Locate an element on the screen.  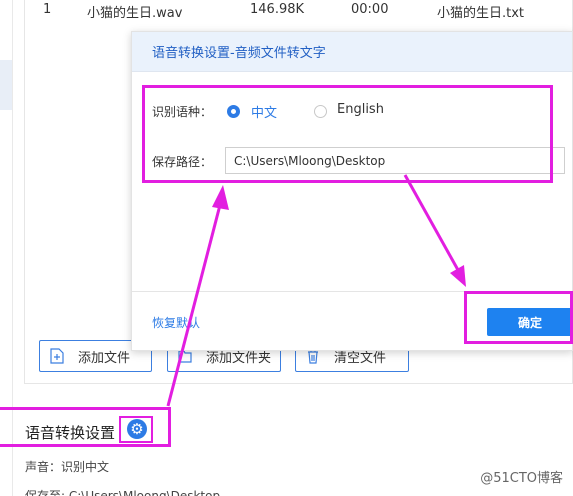
watermark: @51CTO博客 is located at coordinates (521, 478).